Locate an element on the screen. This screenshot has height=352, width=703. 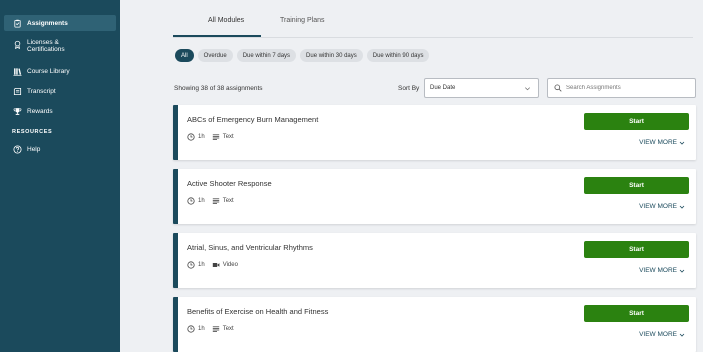
filter-chip-all: All is located at coordinates (184, 55).